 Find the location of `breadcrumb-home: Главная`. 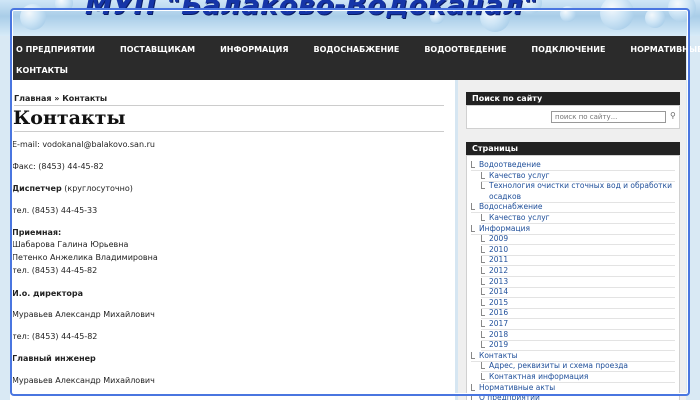

breadcrumb-home: Главная is located at coordinates (32, 98).